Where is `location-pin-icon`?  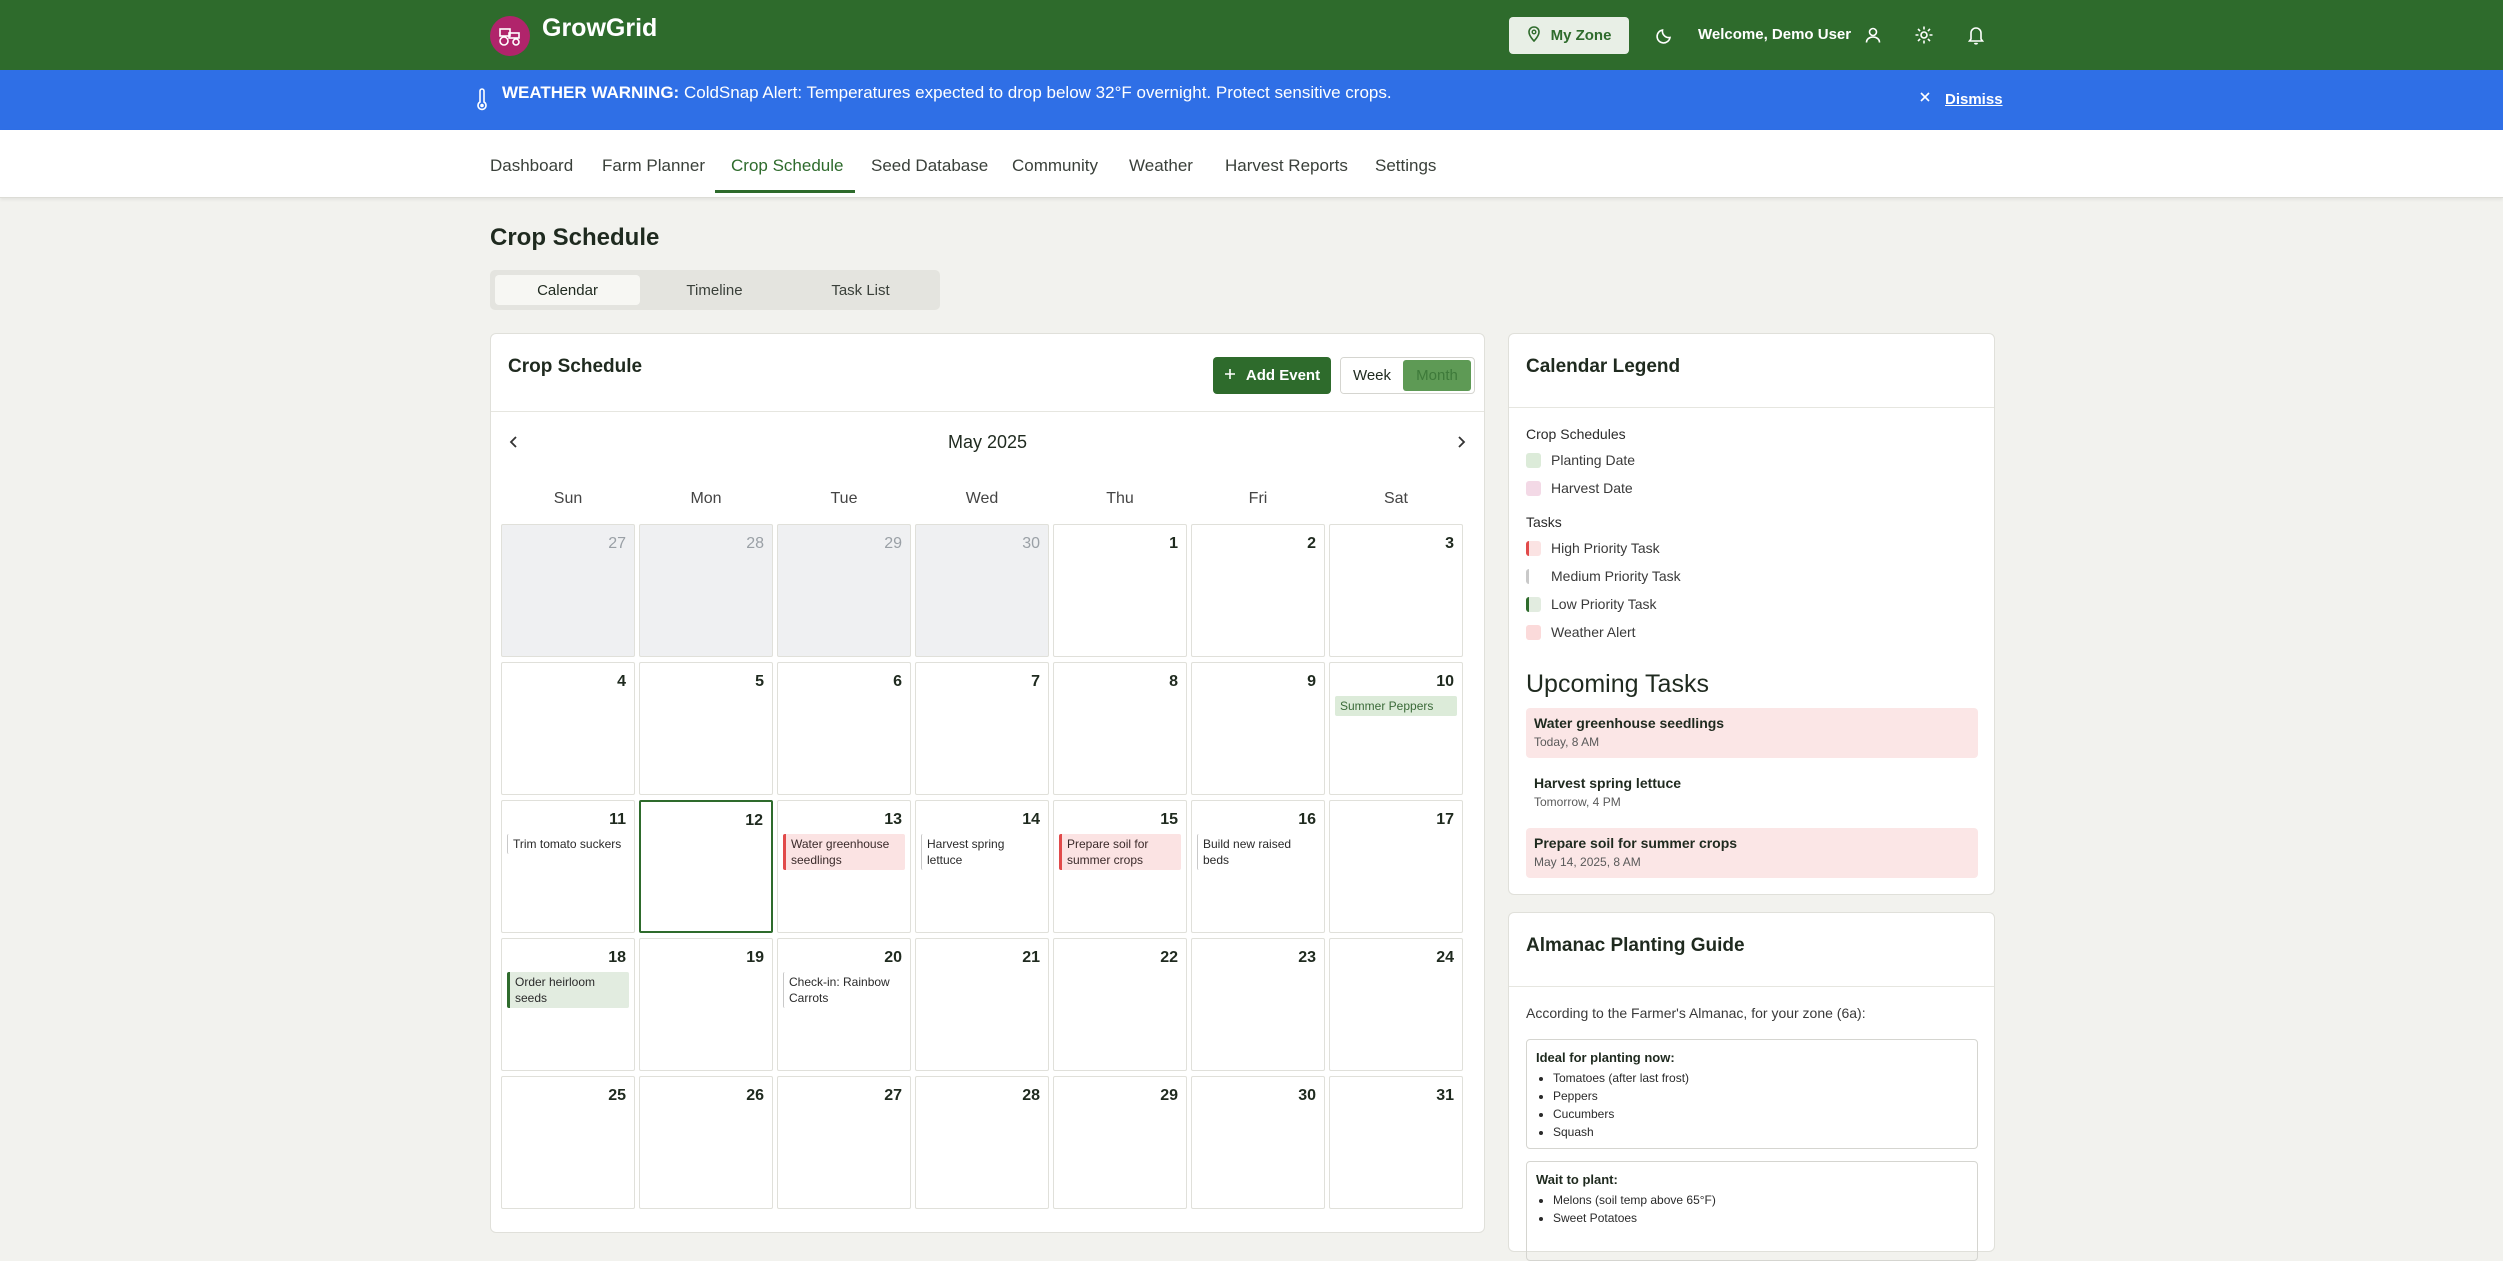
location-pin-icon is located at coordinates (1534, 35).